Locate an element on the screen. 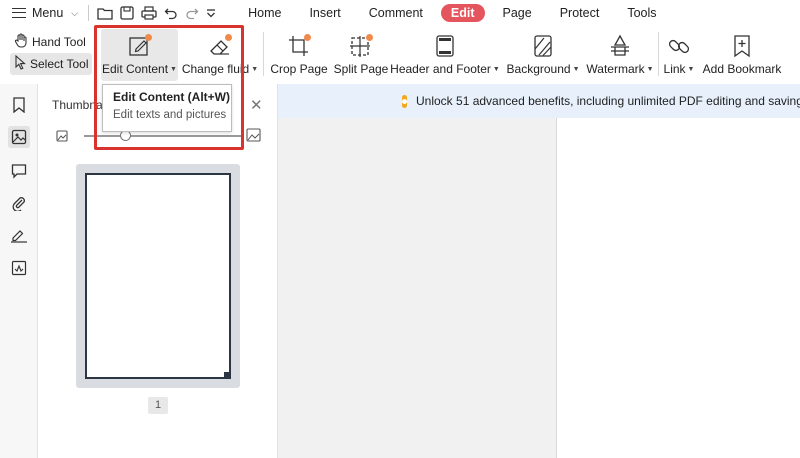 This screenshot has height=458, width=800. hand-tool-label: Hand Tool is located at coordinates (59, 42).